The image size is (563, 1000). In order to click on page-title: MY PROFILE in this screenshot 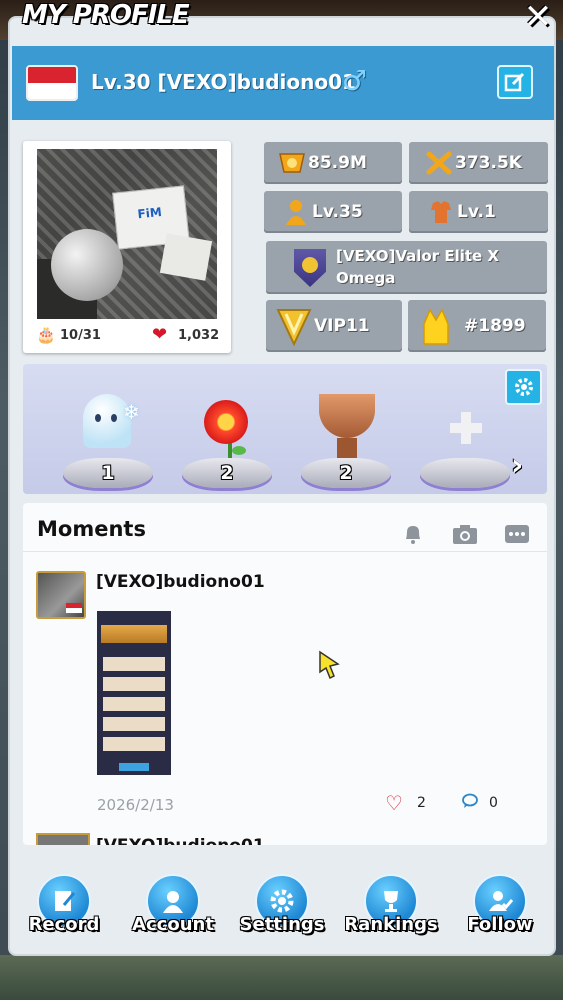, I will do `click(106, 15)`.